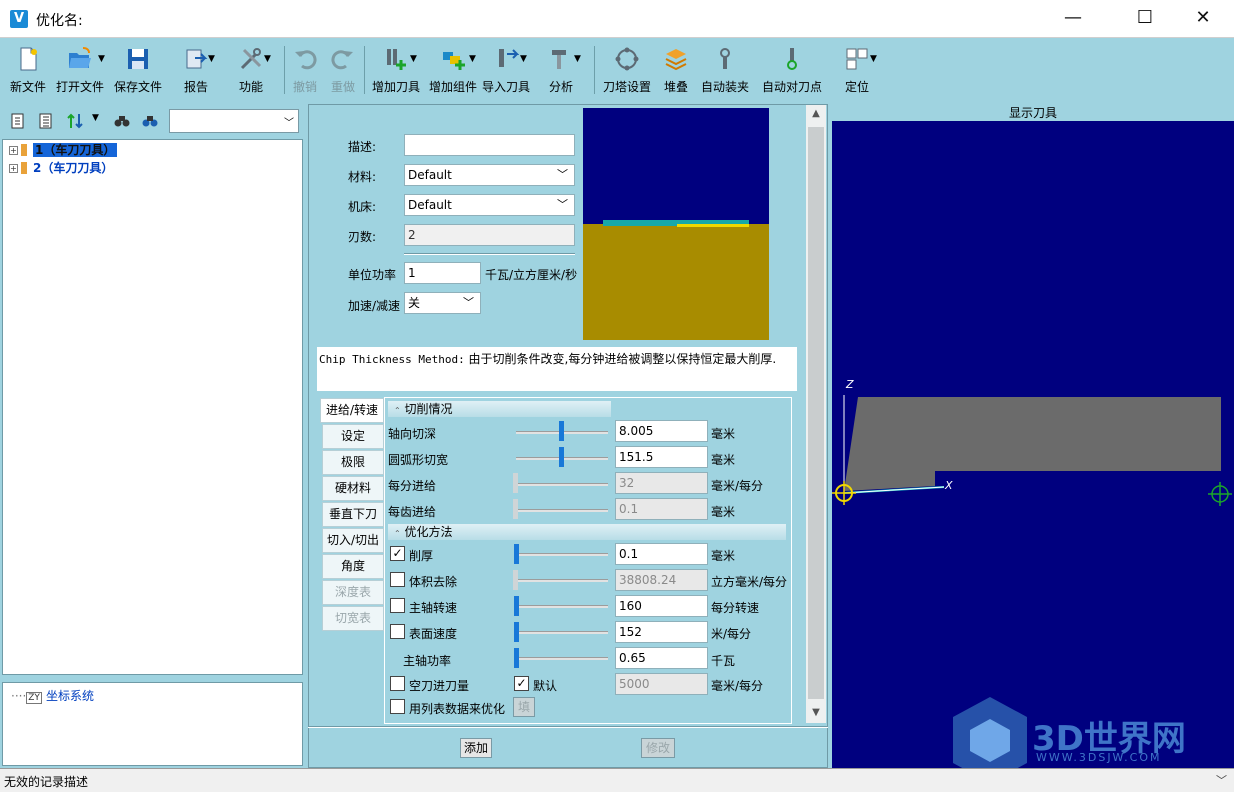 The height and width of the screenshot is (792, 1234). What do you see at coordinates (506, 70) in the screenshot?
I see `import-tool-button: ▼ 导入刀具` at bounding box center [506, 70].